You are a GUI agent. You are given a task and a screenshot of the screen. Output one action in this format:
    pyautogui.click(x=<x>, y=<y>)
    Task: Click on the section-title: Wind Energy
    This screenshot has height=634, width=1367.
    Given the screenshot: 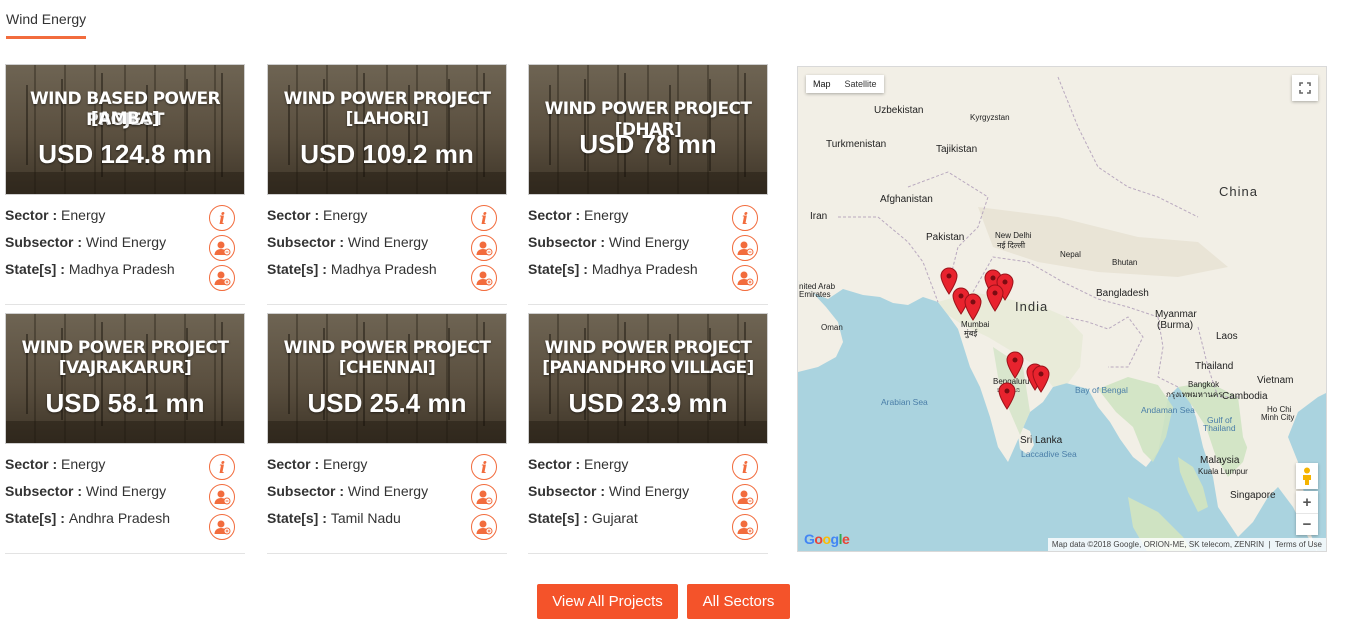 What is the action you would take?
    pyautogui.click(x=46, y=19)
    